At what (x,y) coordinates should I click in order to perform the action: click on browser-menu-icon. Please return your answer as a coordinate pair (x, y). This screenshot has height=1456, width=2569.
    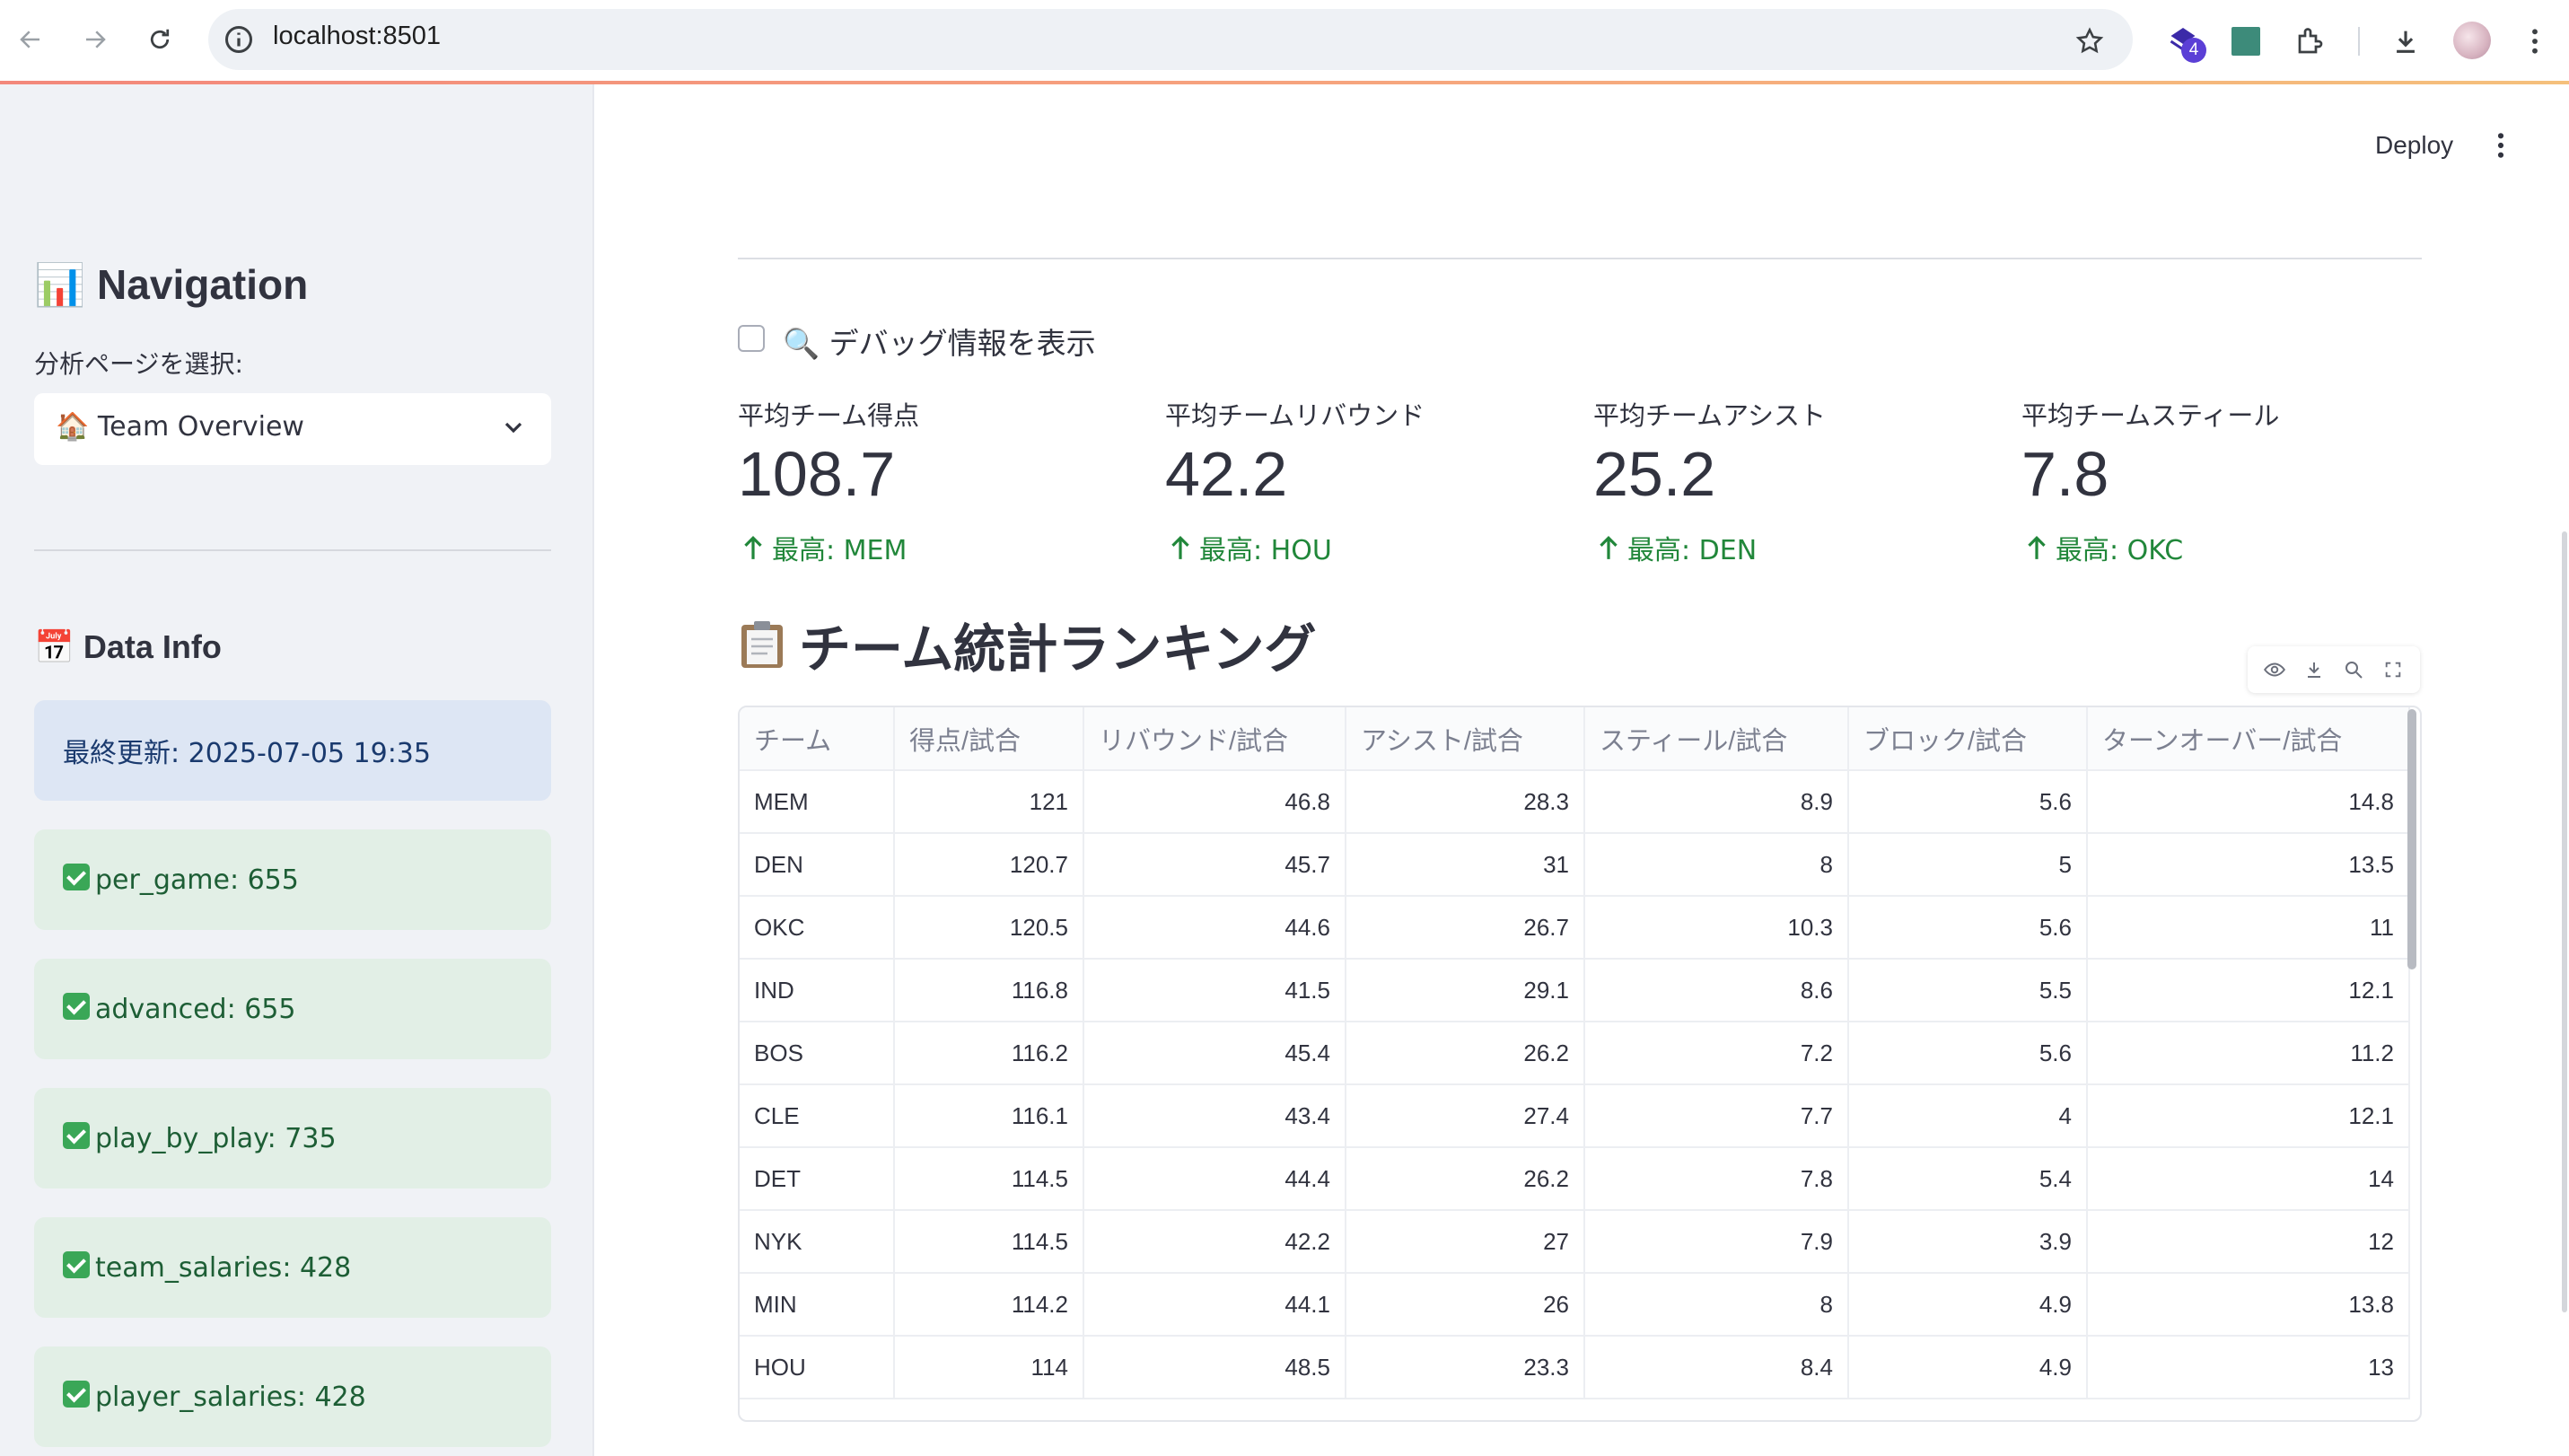
    Looking at the image, I should click on (2534, 41).